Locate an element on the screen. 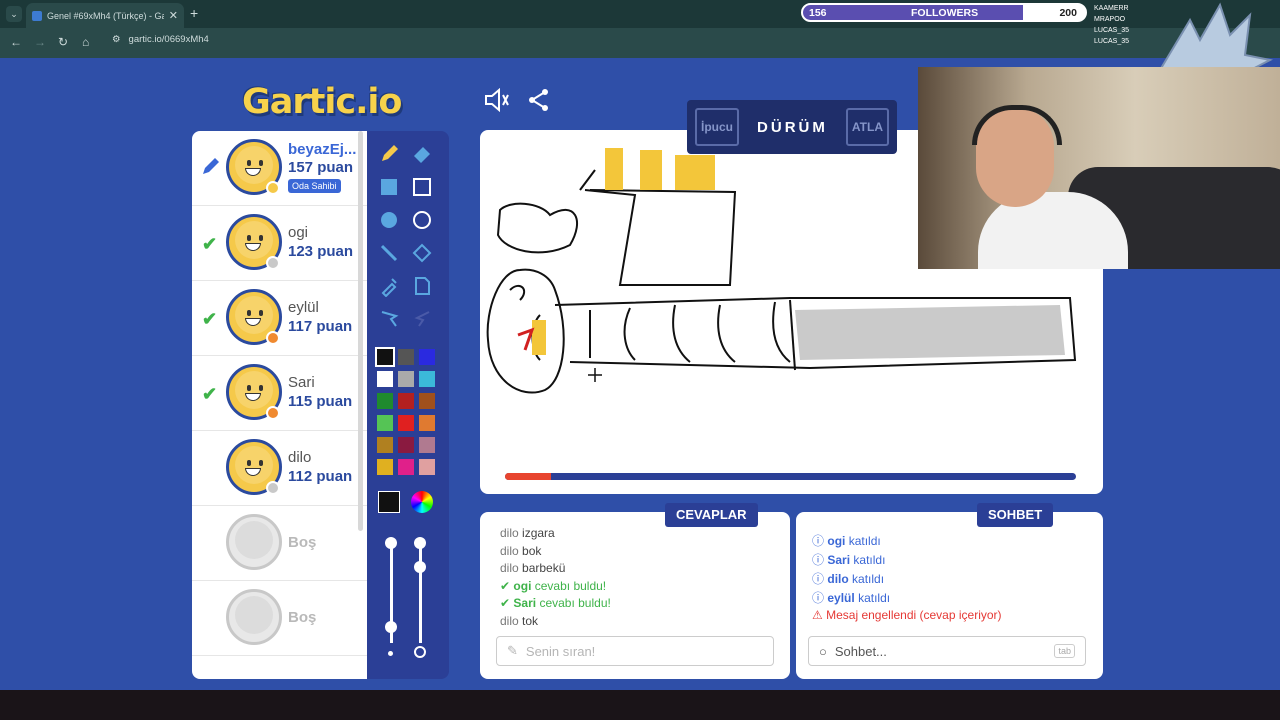  hint-button: İpucu is located at coordinates (717, 127).